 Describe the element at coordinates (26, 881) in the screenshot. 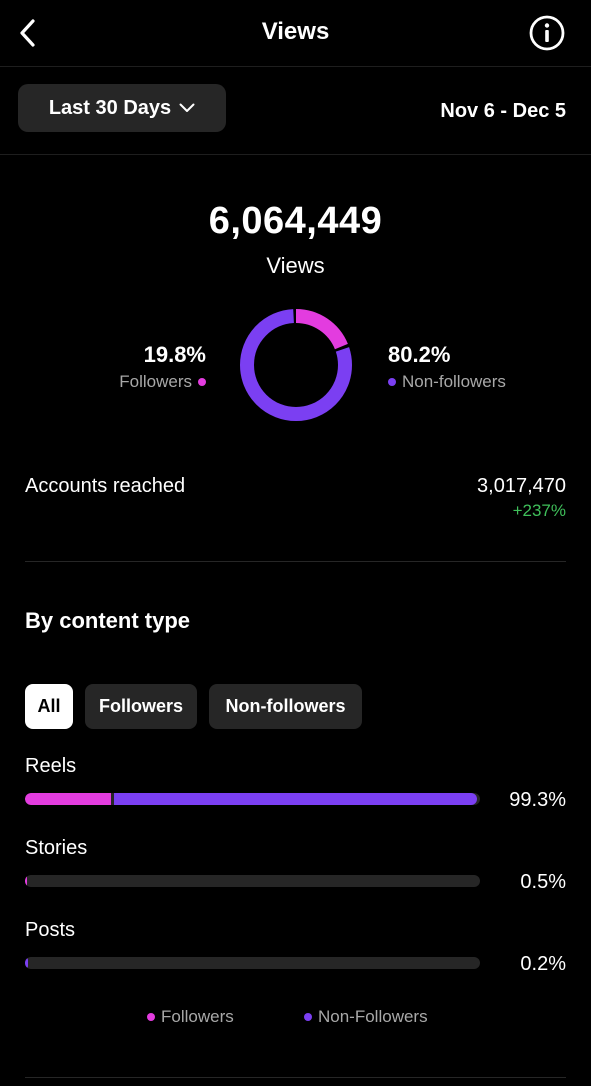

I see `stories-followers-segment` at that location.